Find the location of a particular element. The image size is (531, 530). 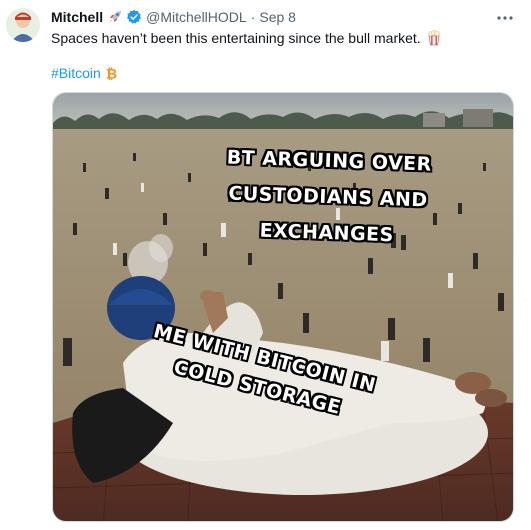

rocket-icon is located at coordinates (115, 17).